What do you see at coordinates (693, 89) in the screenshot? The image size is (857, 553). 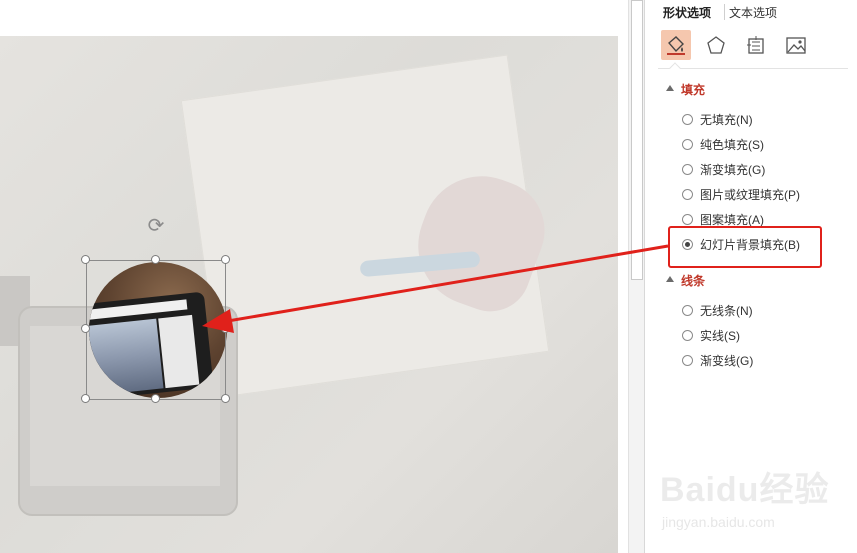 I see `fill-section-title: 填充` at bounding box center [693, 89].